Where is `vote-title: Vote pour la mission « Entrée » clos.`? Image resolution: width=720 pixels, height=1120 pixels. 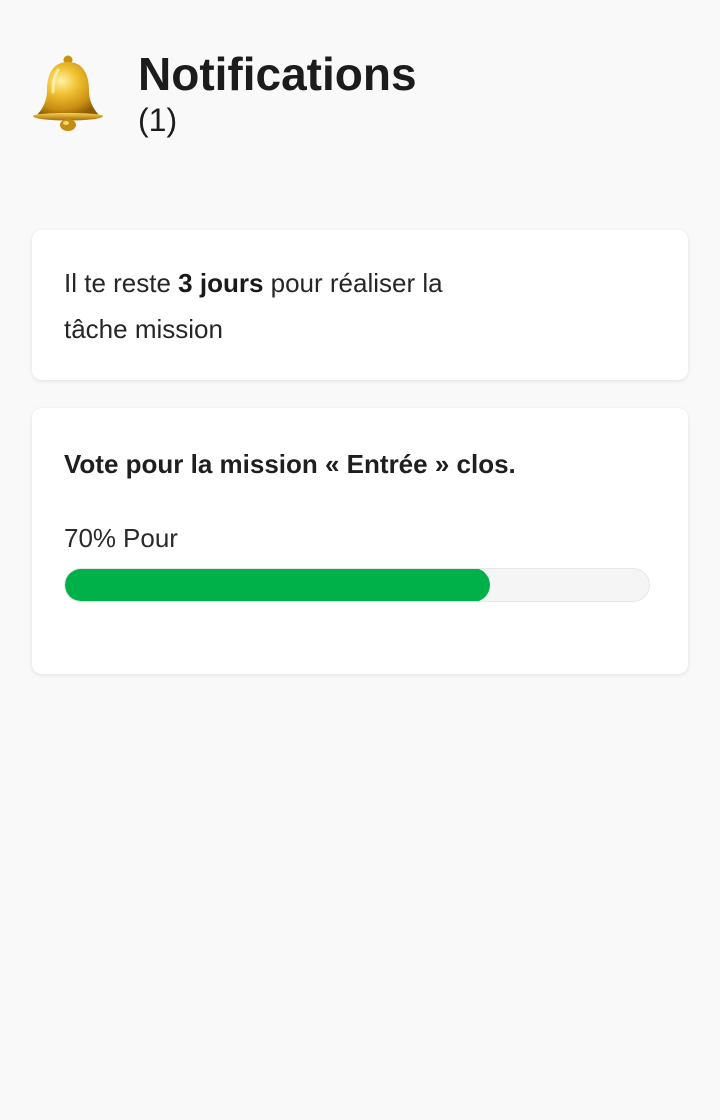 vote-title: Vote pour la mission « Entrée » clos. is located at coordinates (290, 464).